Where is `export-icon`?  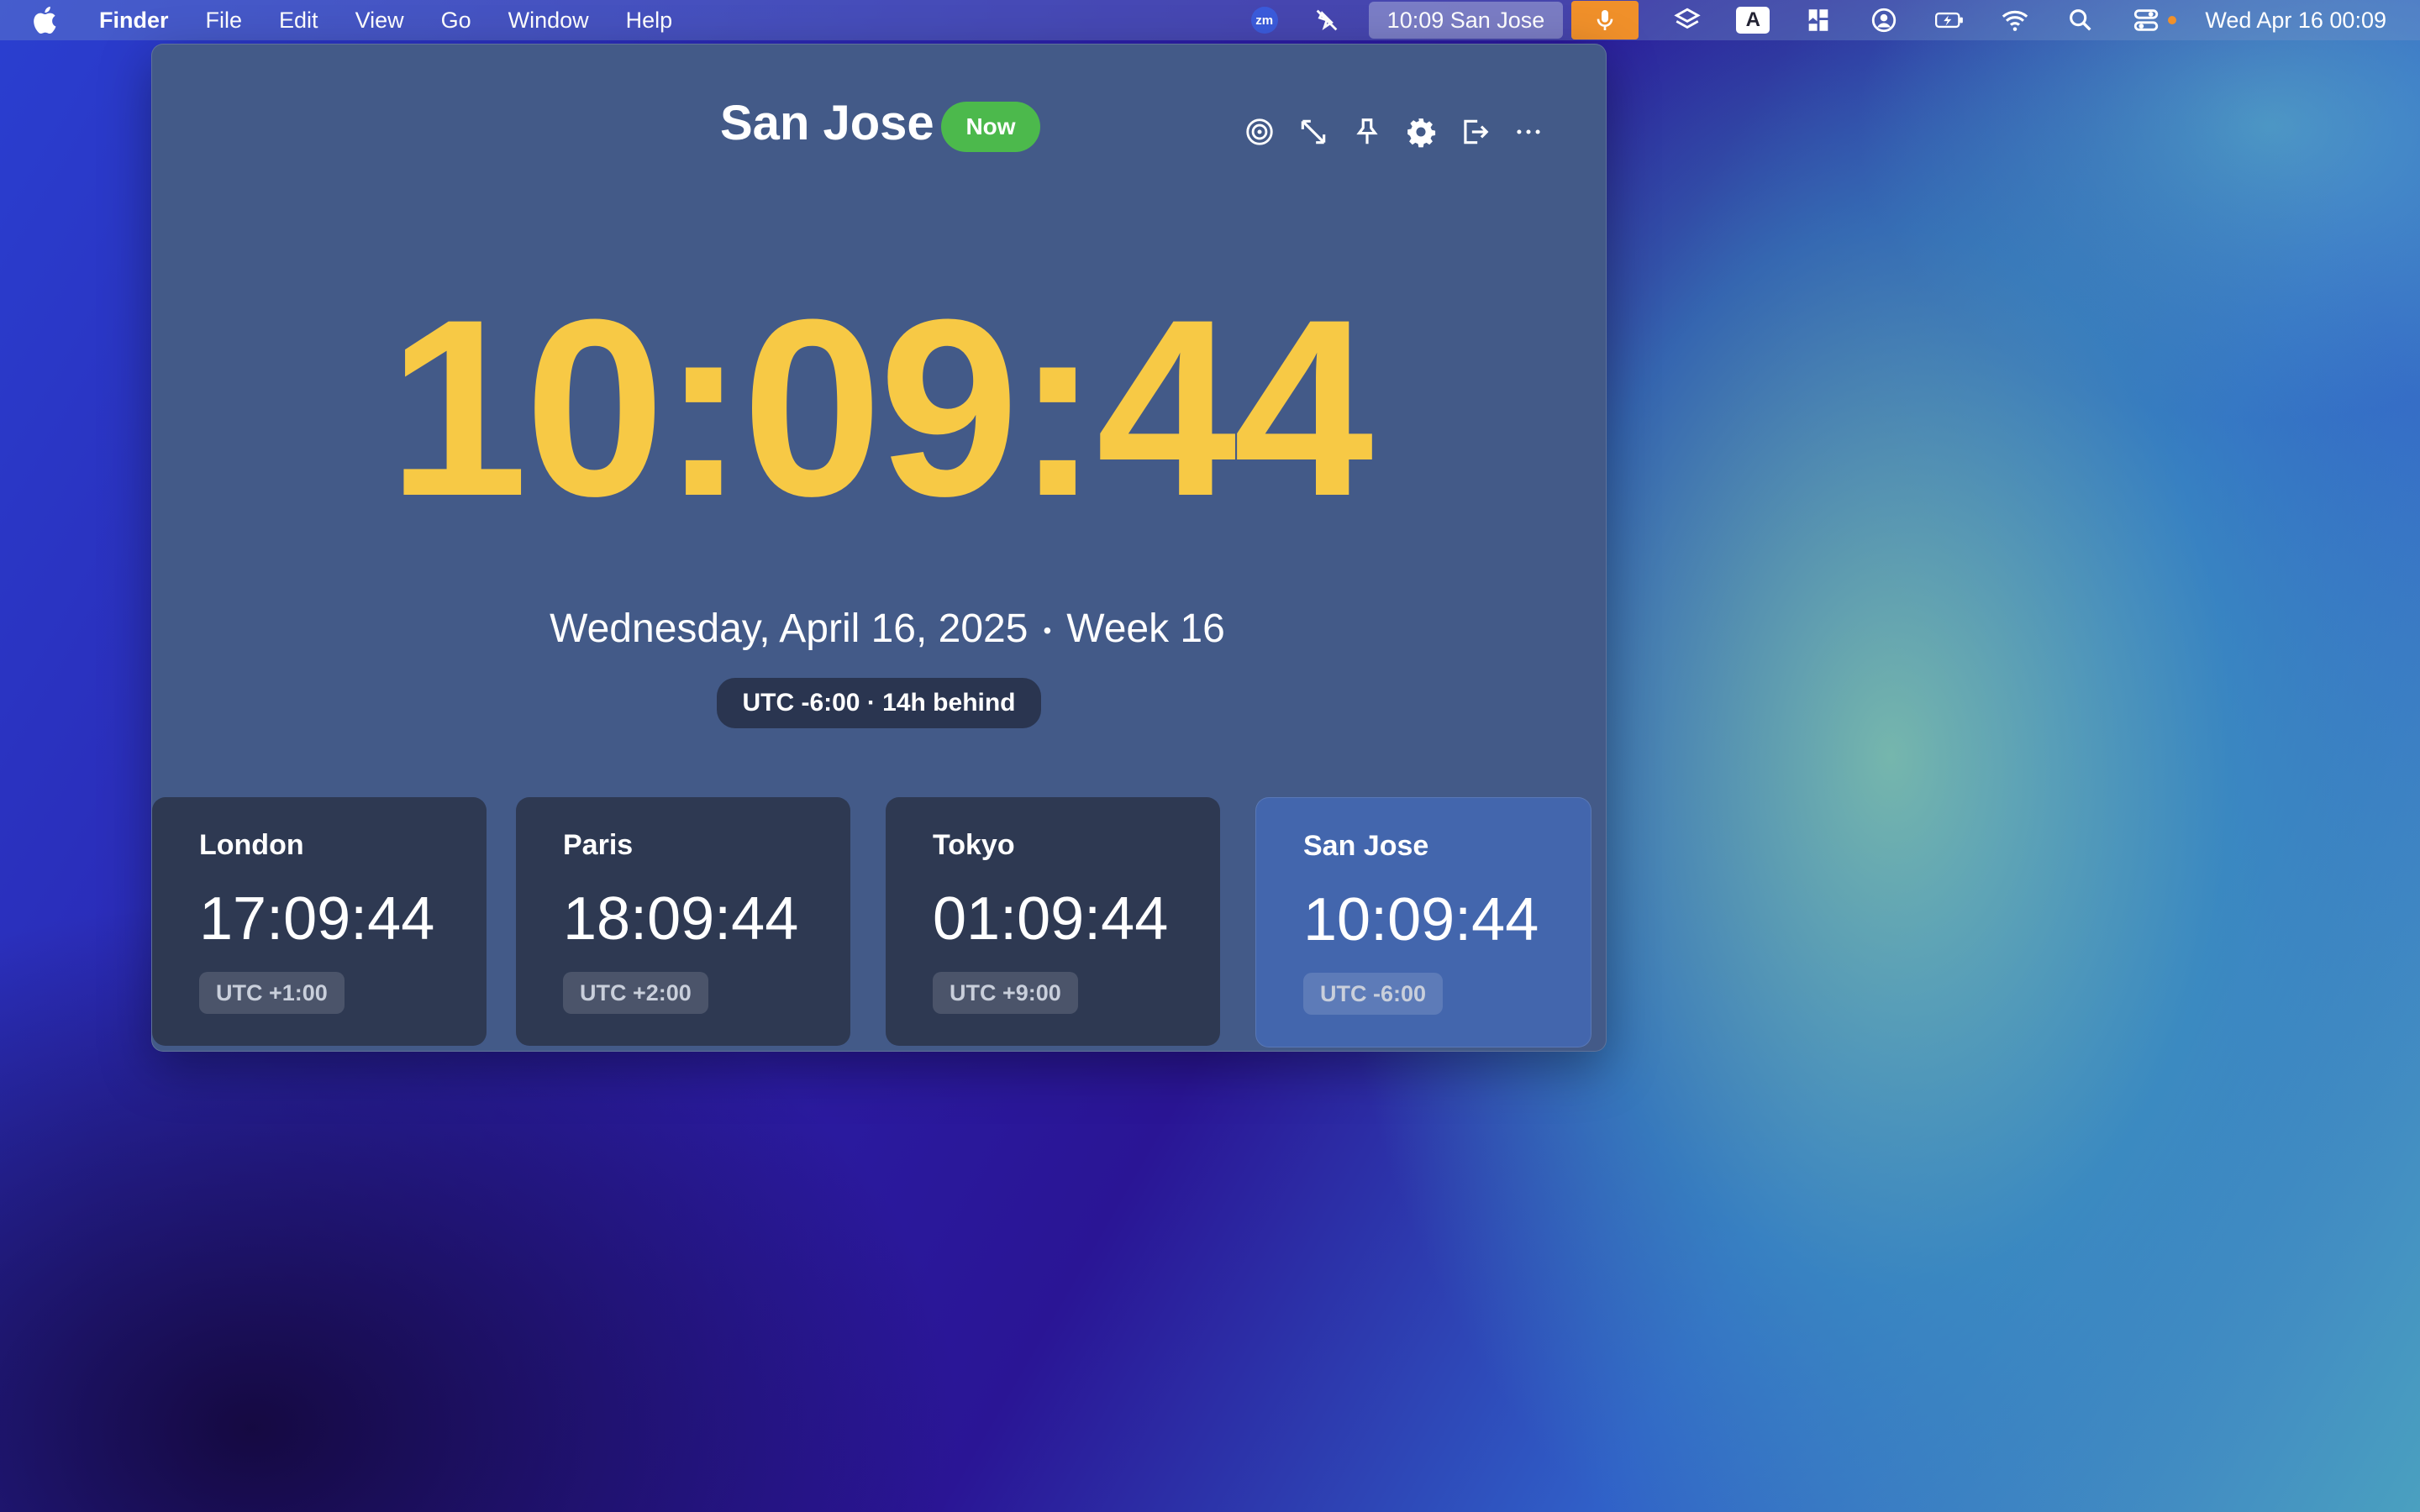 export-icon is located at coordinates (1476, 131).